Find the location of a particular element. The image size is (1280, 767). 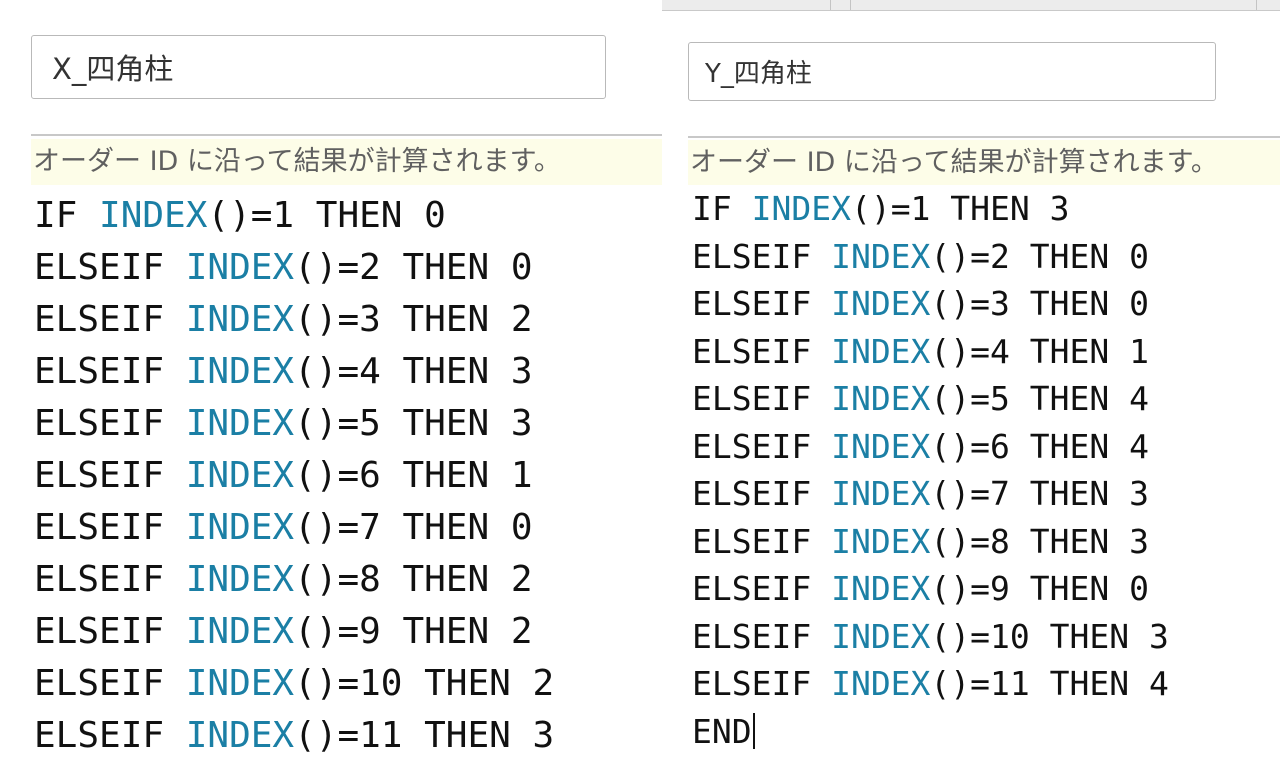

code-expression: ()=7 THEN 3 is located at coordinates (1039, 493).